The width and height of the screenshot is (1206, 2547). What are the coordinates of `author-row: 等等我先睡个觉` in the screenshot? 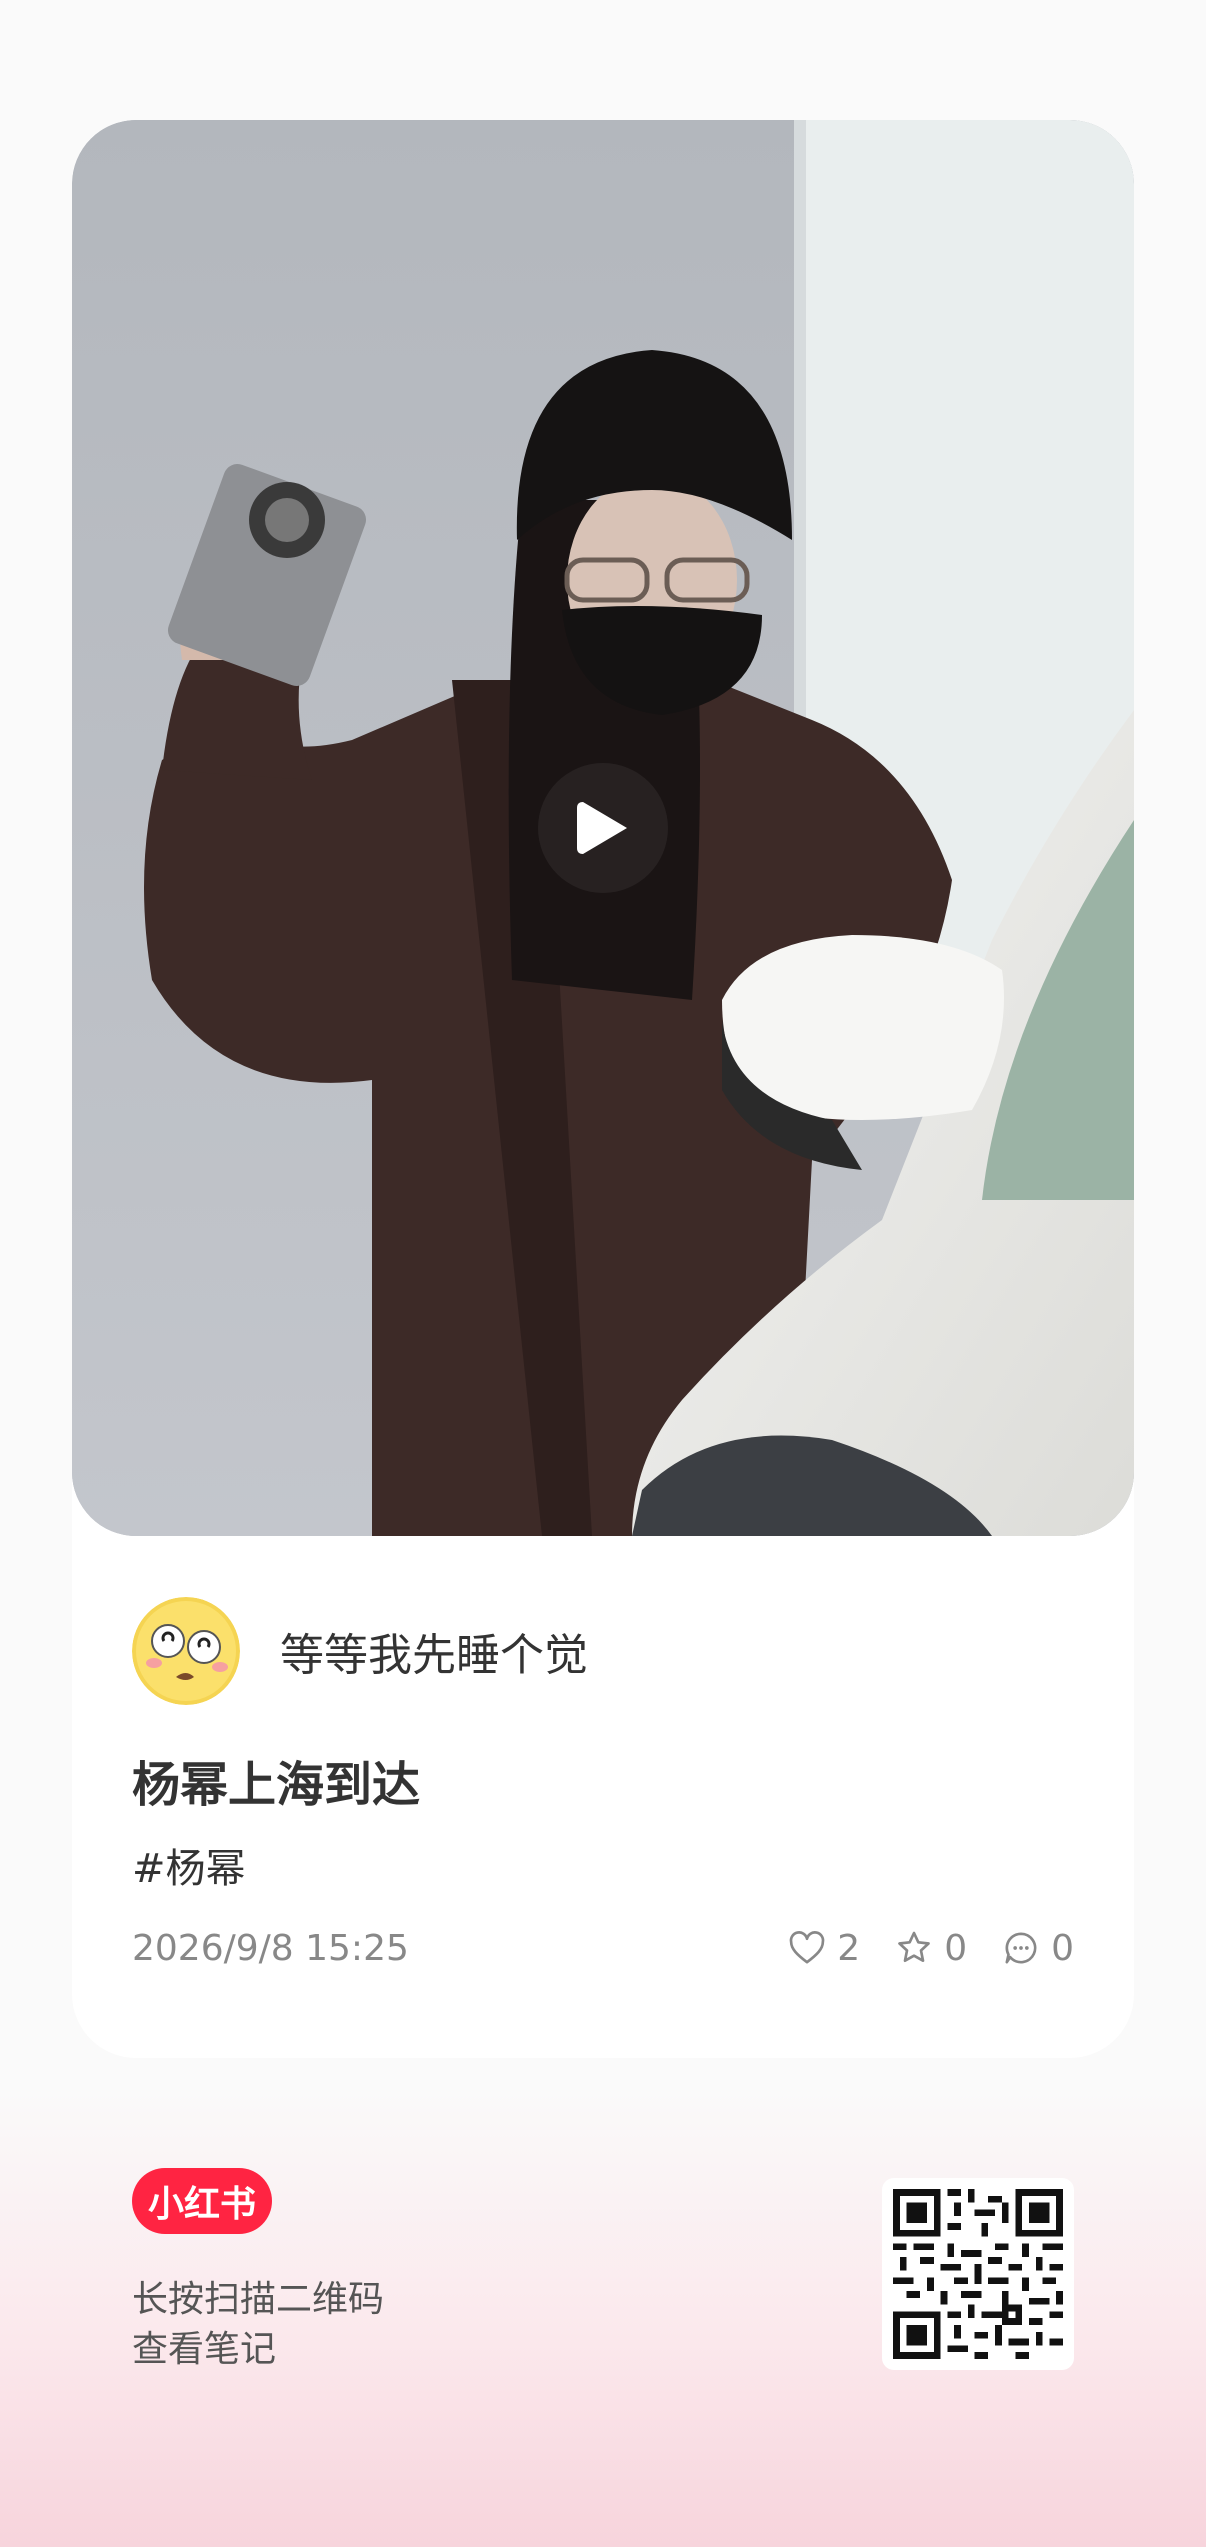 It's located at (360, 1651).